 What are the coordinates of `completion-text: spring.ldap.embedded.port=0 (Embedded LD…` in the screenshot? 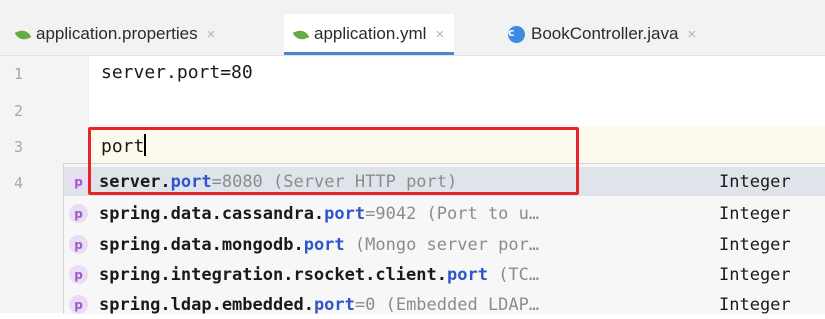 It's located at (319, 305).